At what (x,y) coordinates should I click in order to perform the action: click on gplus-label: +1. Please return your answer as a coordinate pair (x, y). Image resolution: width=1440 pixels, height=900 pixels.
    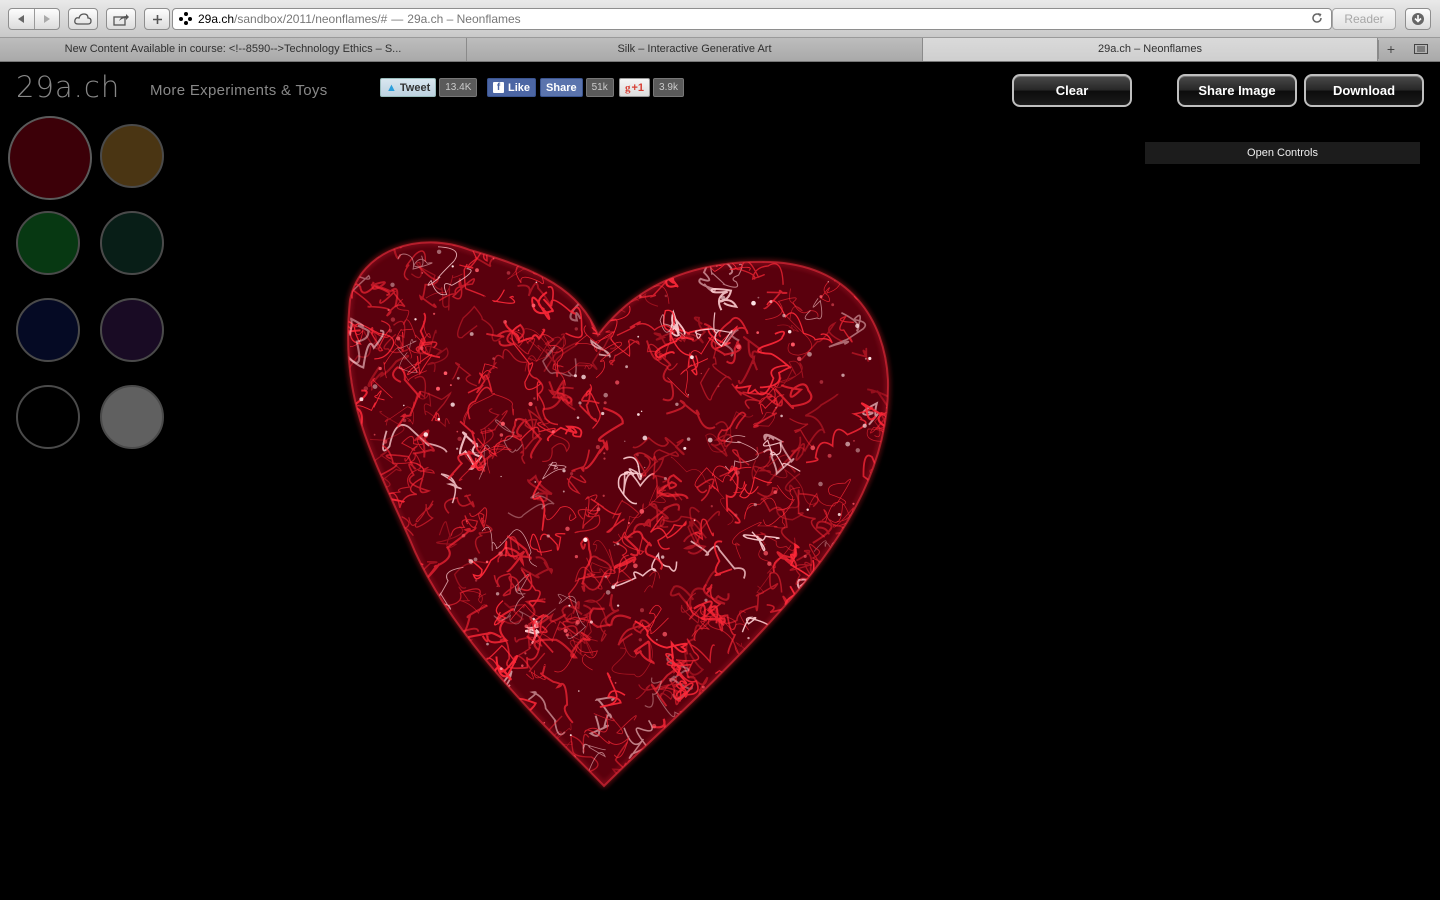
    Looking at the image, I should click on (638, 87).